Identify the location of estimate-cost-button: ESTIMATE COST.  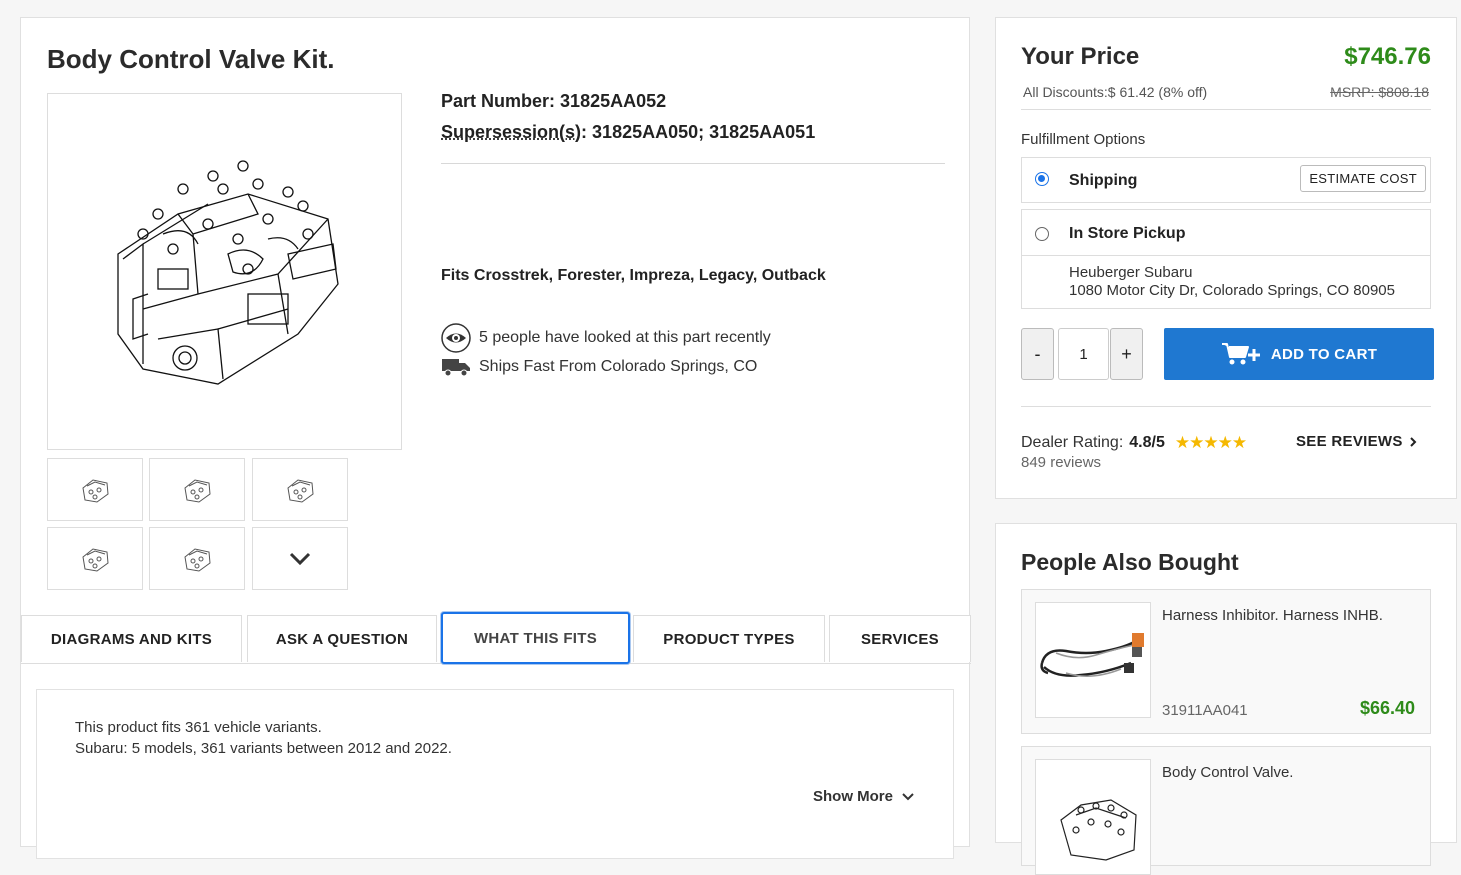
(1363, 178).